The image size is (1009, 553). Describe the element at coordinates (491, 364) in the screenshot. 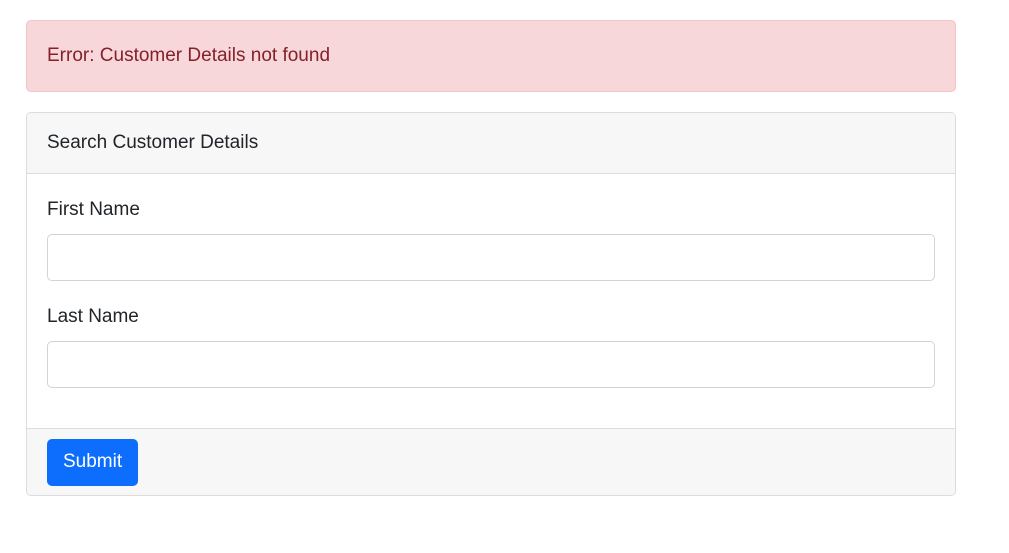

I see `last-name-input` at that location.